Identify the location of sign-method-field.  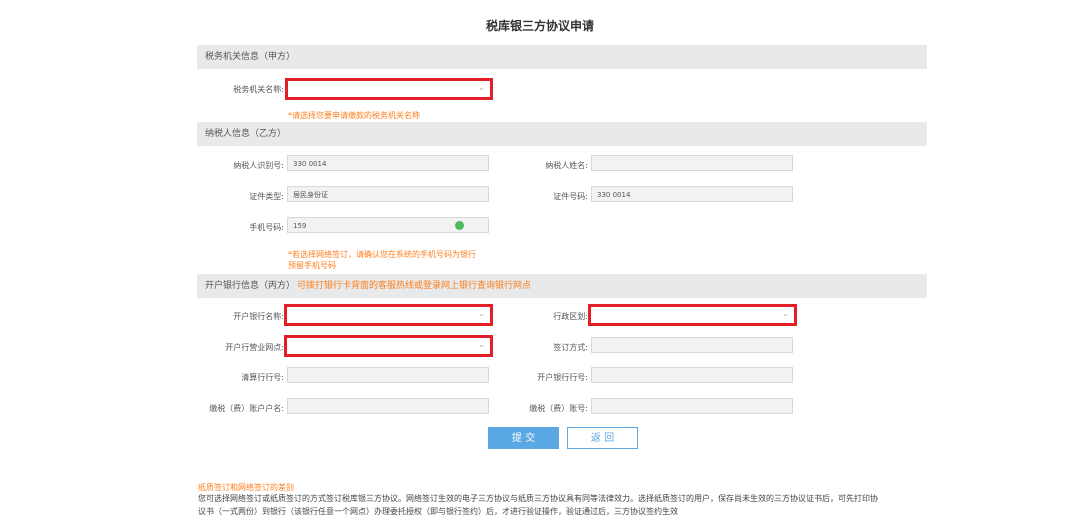
(692, 345).